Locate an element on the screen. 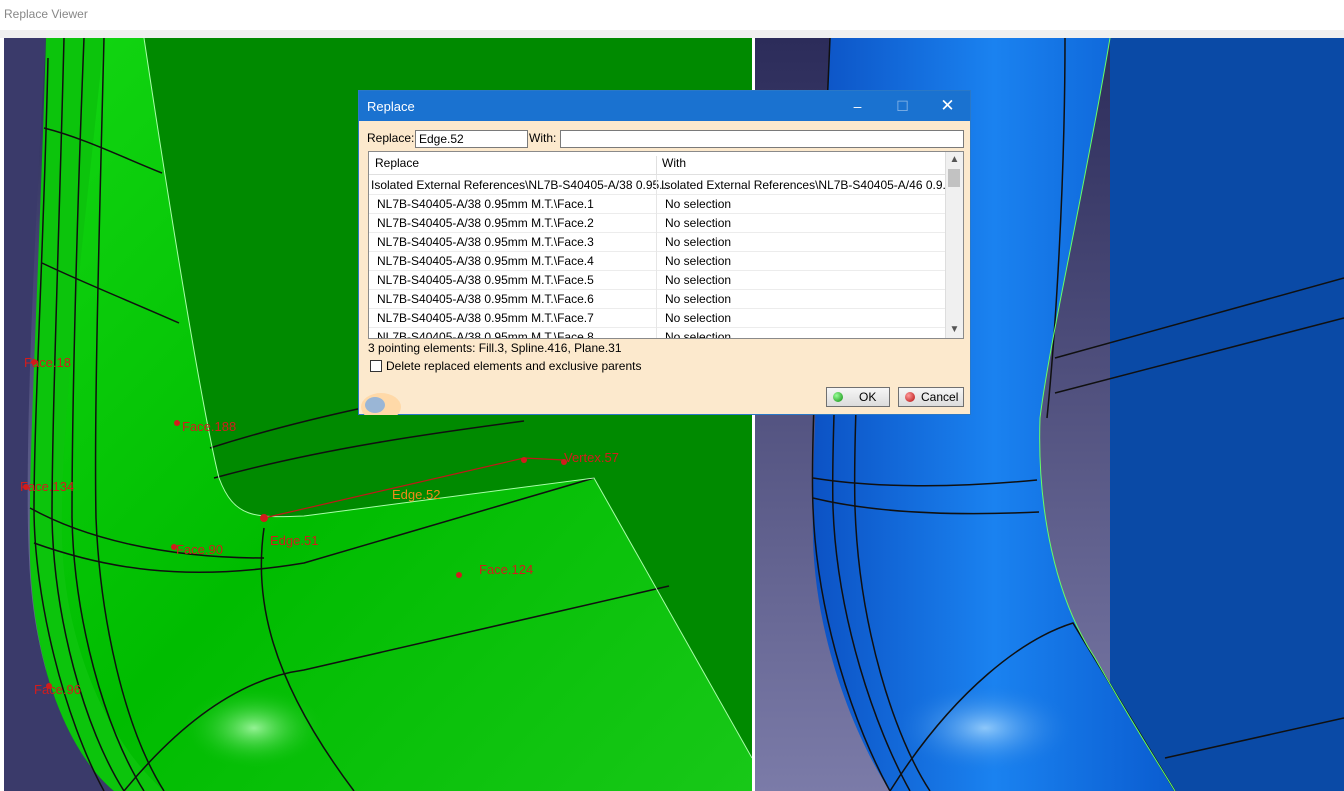  face-label: Face.188 is located at coordinates (209, 426).